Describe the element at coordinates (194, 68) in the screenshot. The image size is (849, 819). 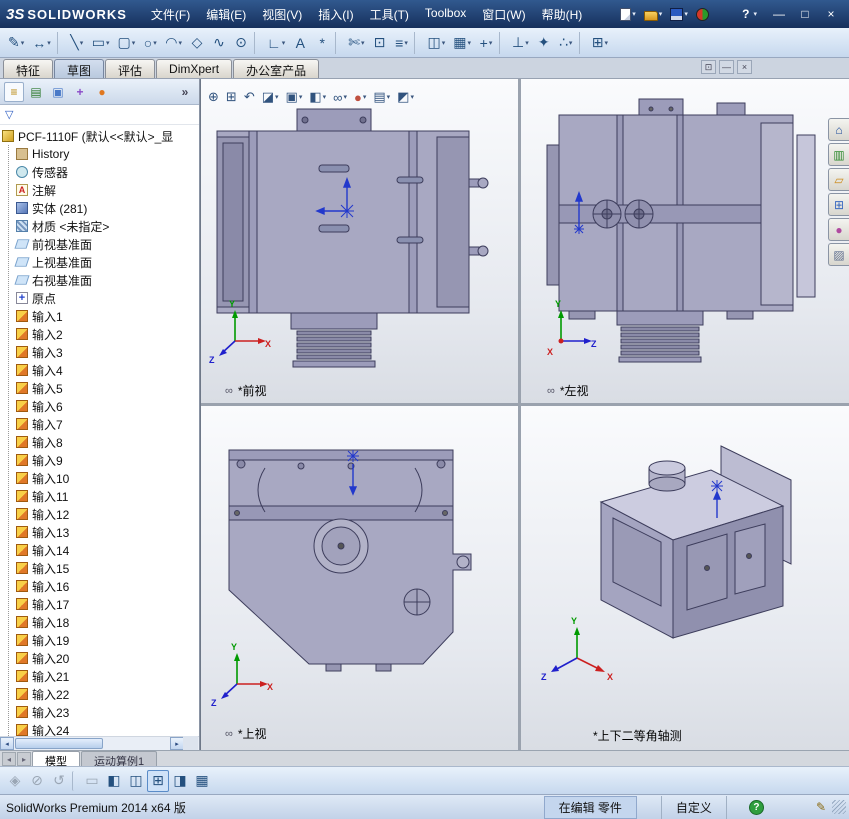
I see `ribbon-tab: DimXpert` at that location.